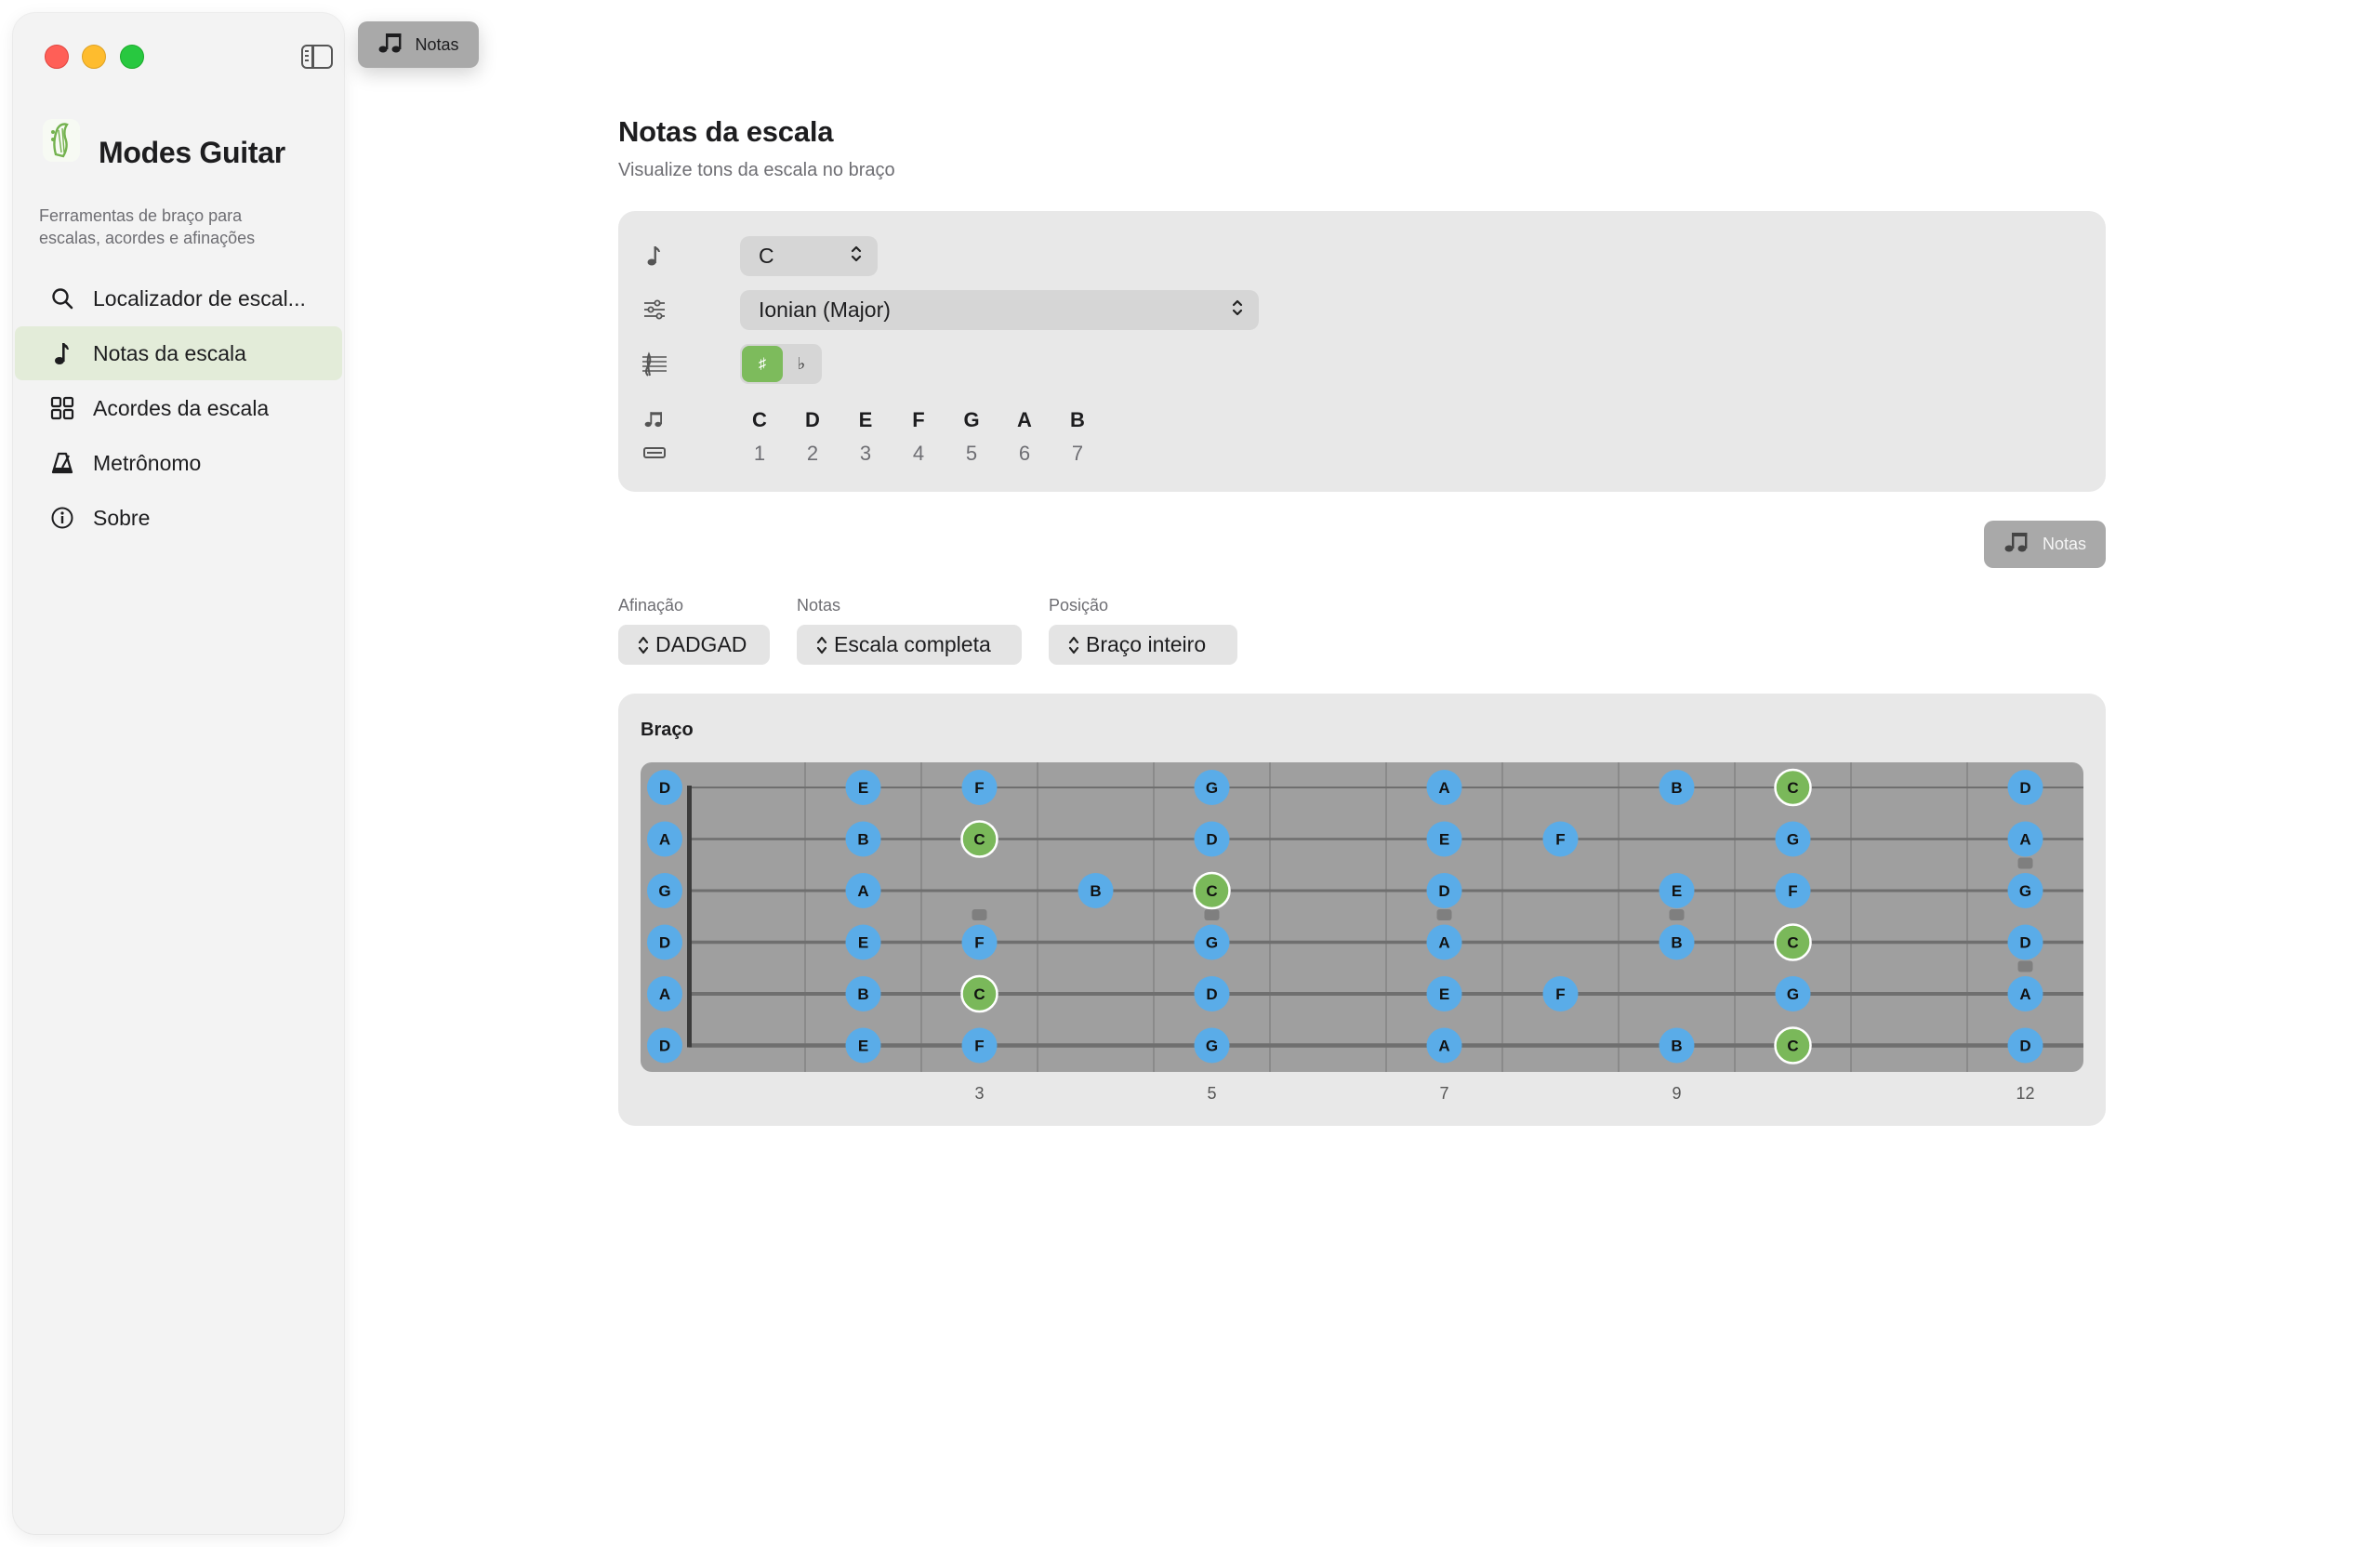 Image resolution: width=2380 pixels, height=1547 pixels. I want to click on sharp-option: ♯, so click(762, 364).